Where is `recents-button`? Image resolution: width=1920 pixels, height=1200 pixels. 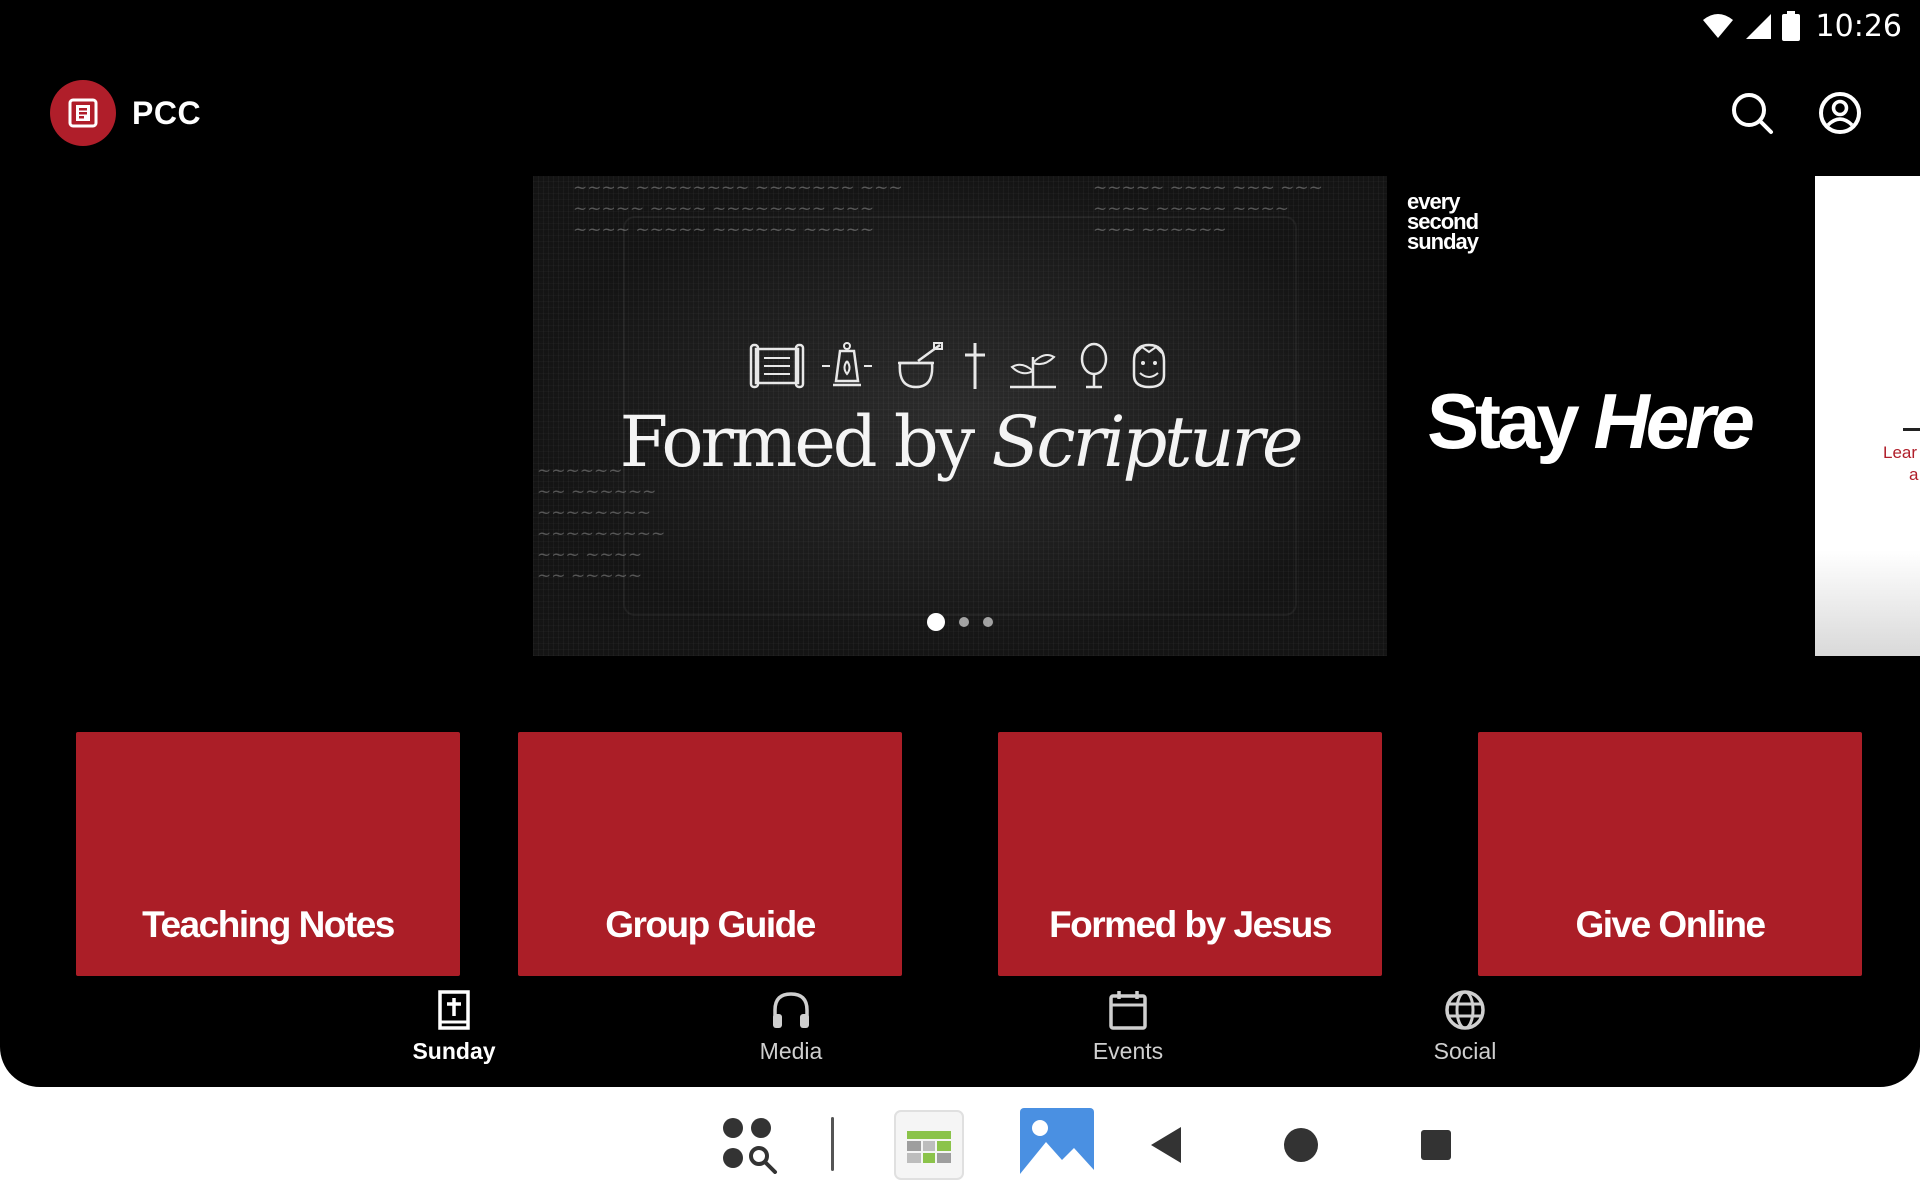 recents-button is located at coordinates (1436, 1145).